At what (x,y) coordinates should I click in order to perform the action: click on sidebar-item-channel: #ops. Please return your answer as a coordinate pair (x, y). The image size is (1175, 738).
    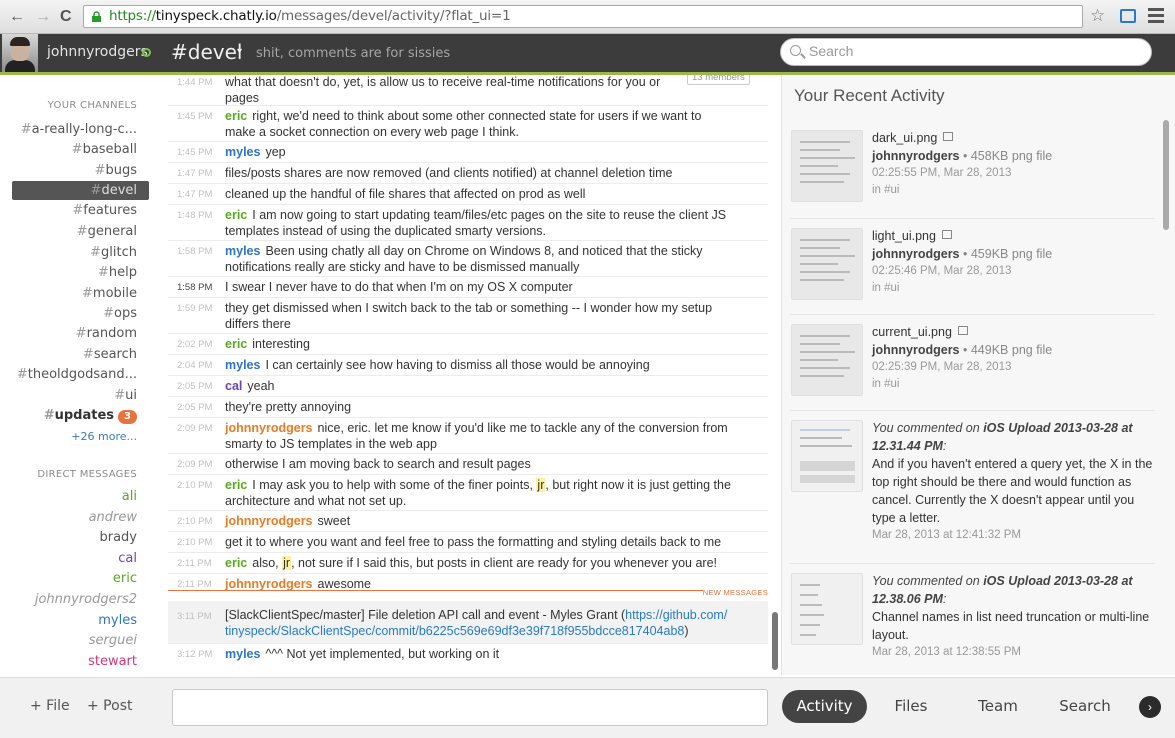
    Looking at the image, I should click on (120, 314).